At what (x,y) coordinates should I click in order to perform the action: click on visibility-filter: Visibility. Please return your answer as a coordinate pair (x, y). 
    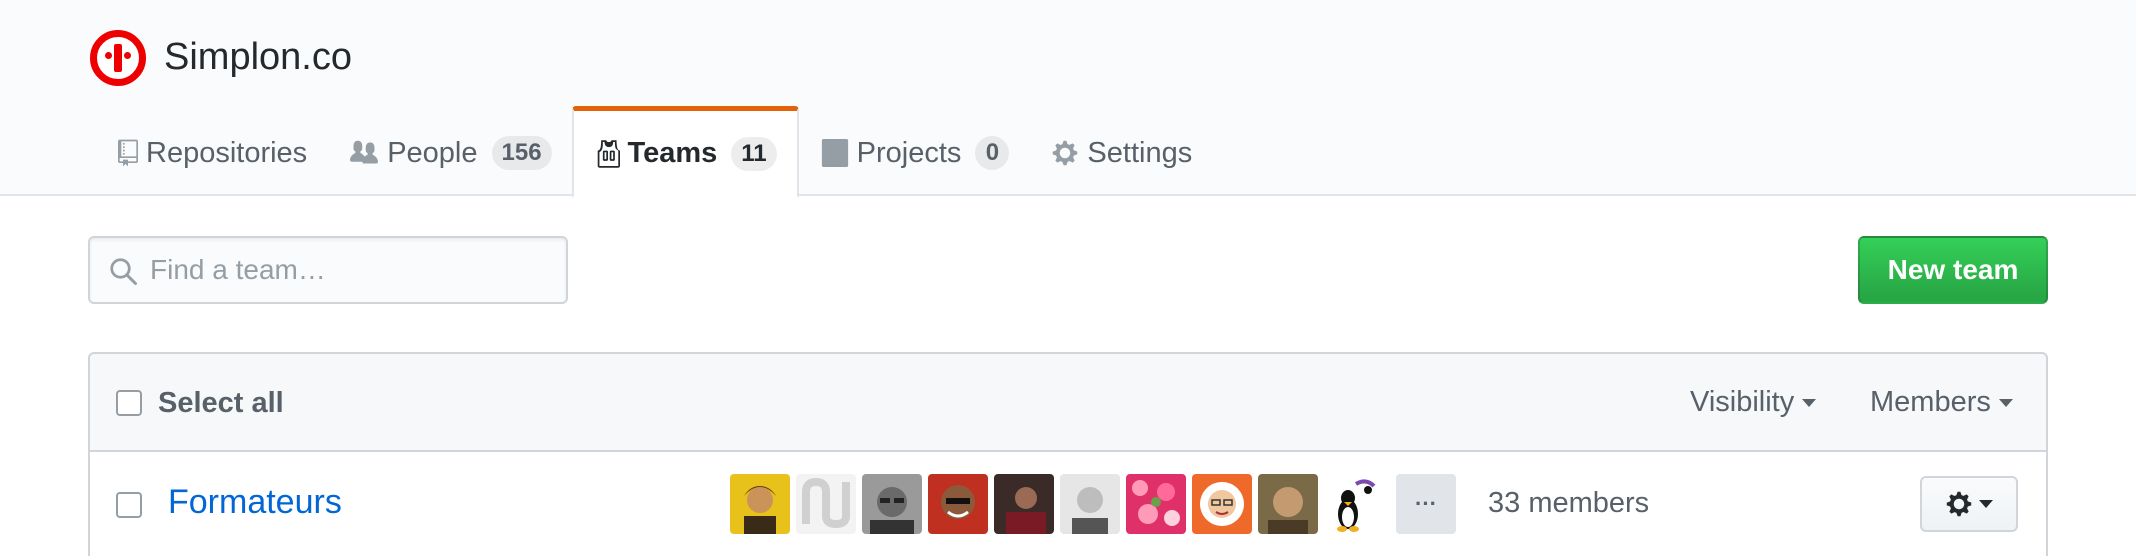
    Looking at the image, I should click on (1753, 402).